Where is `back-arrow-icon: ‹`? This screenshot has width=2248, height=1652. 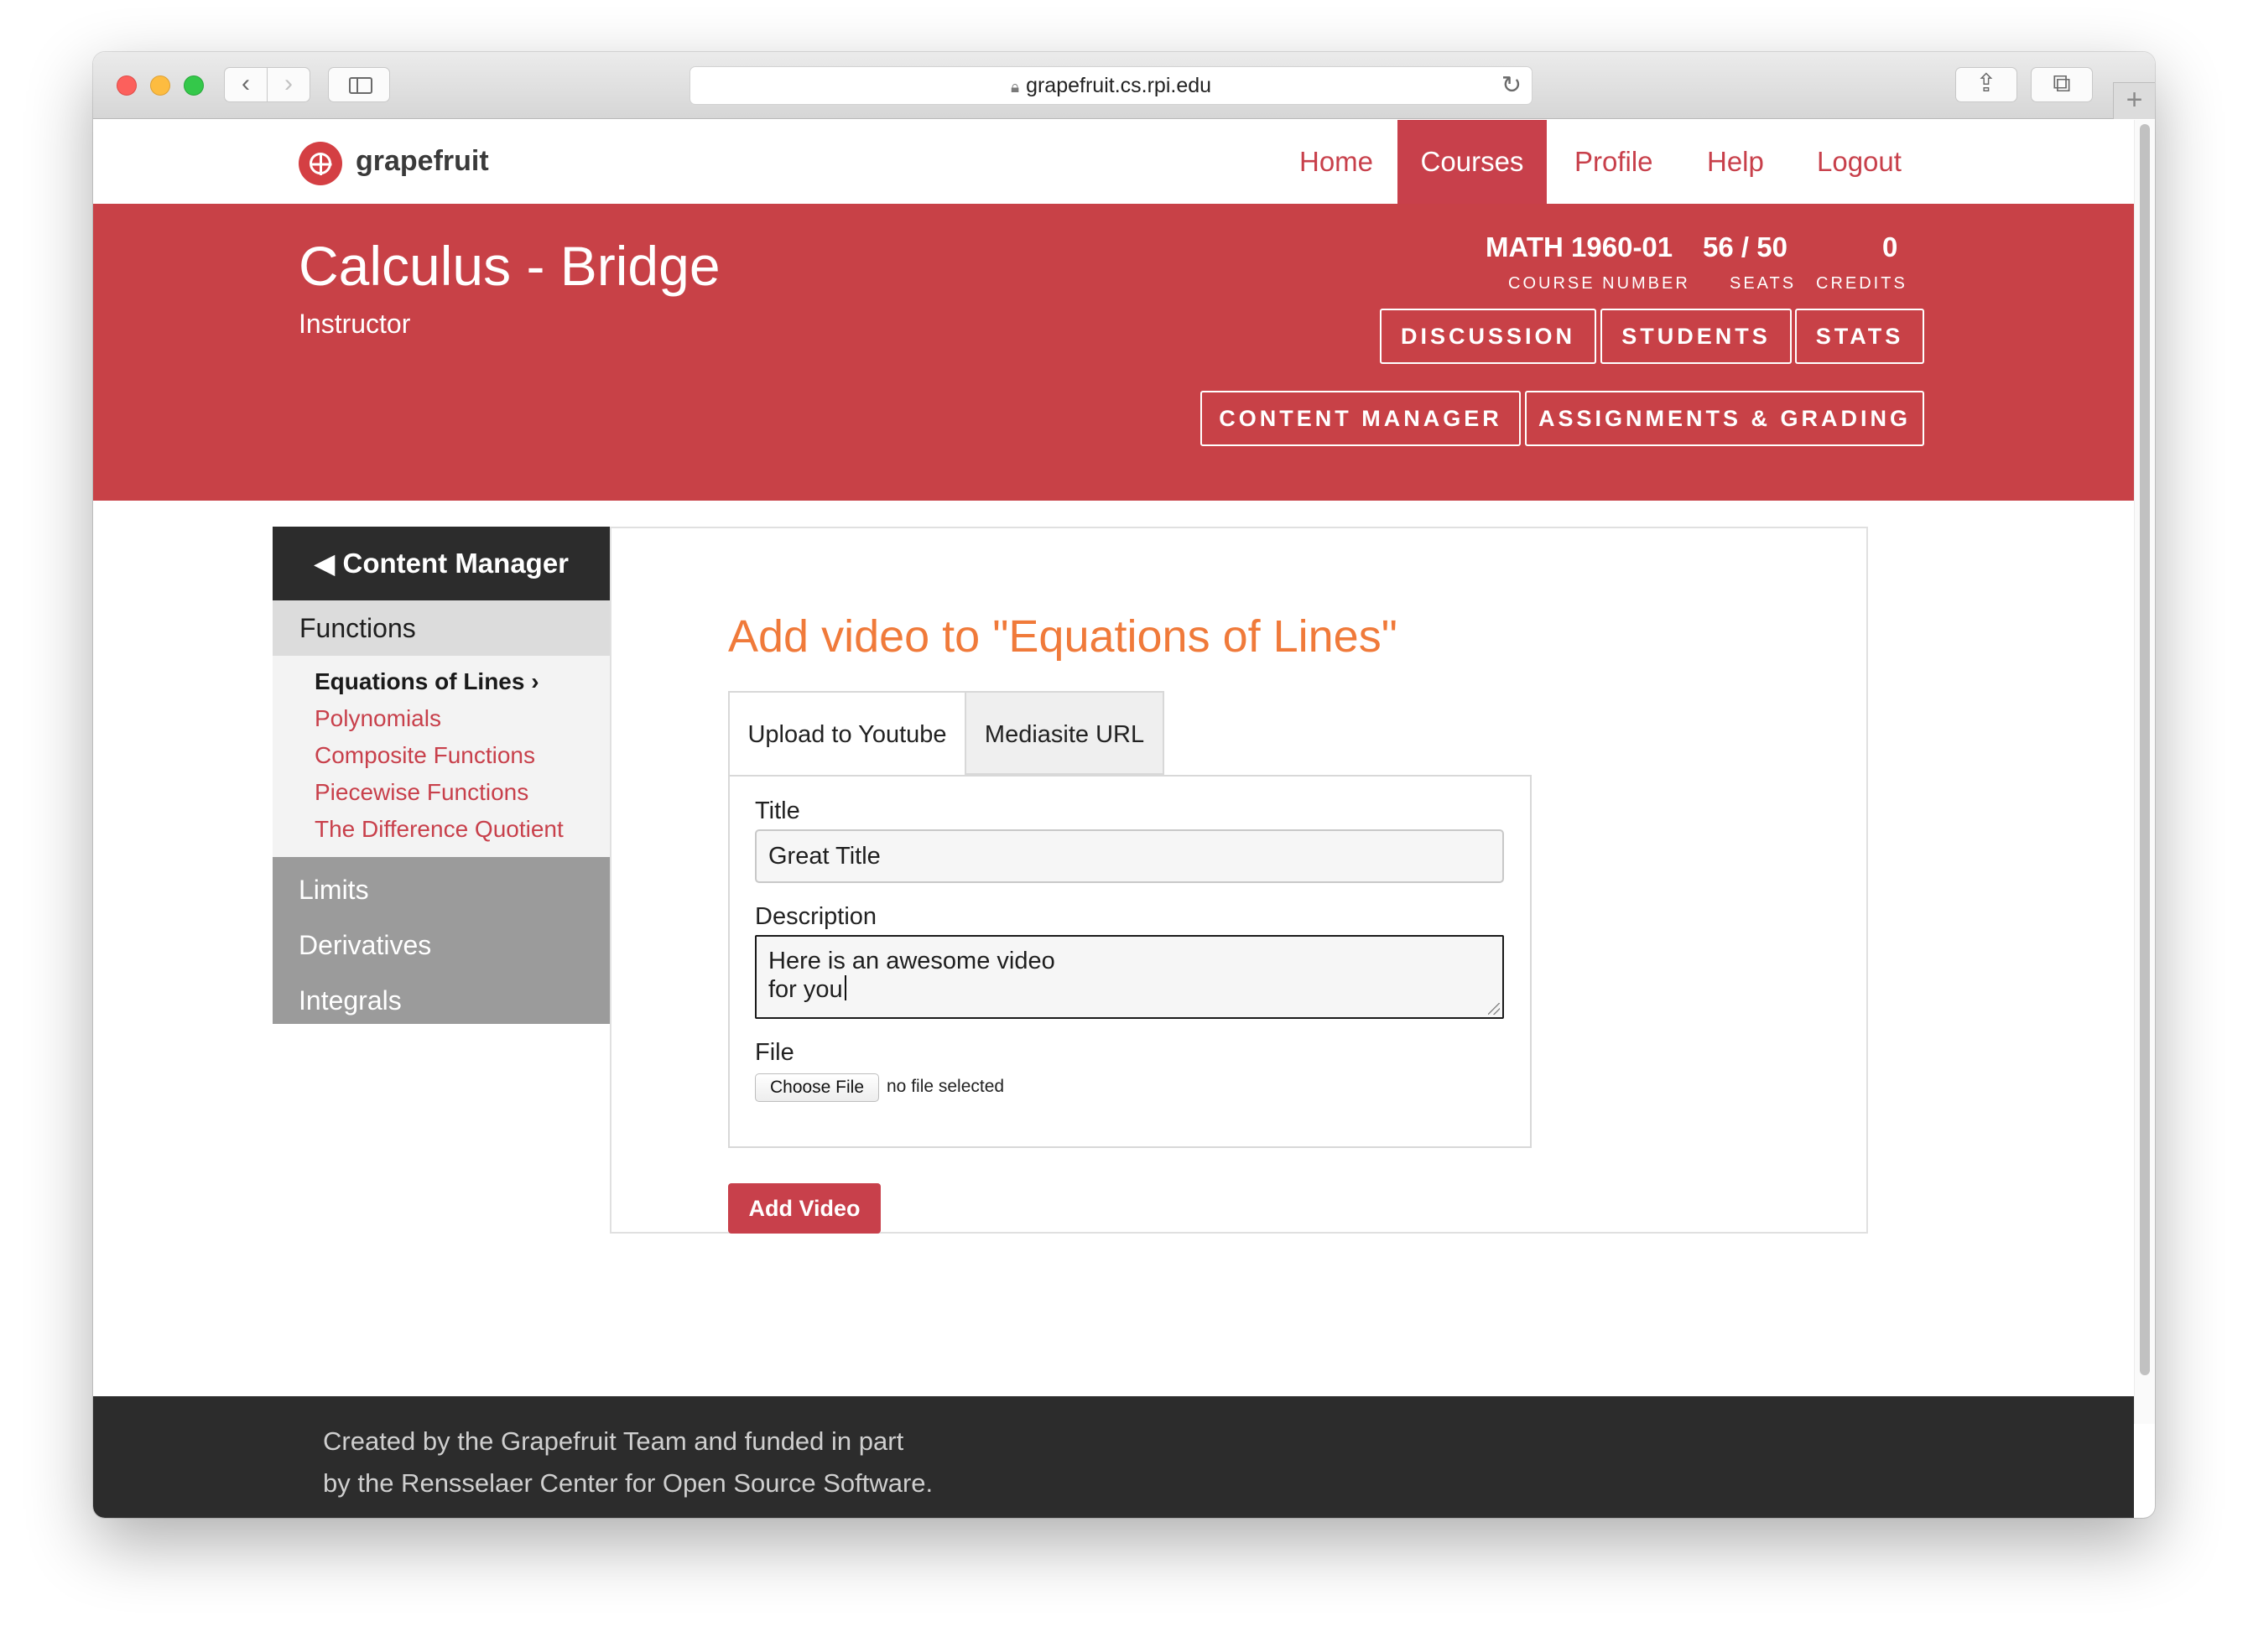 back-arrow-icon: ‹ is located at coordinates (246, 84).